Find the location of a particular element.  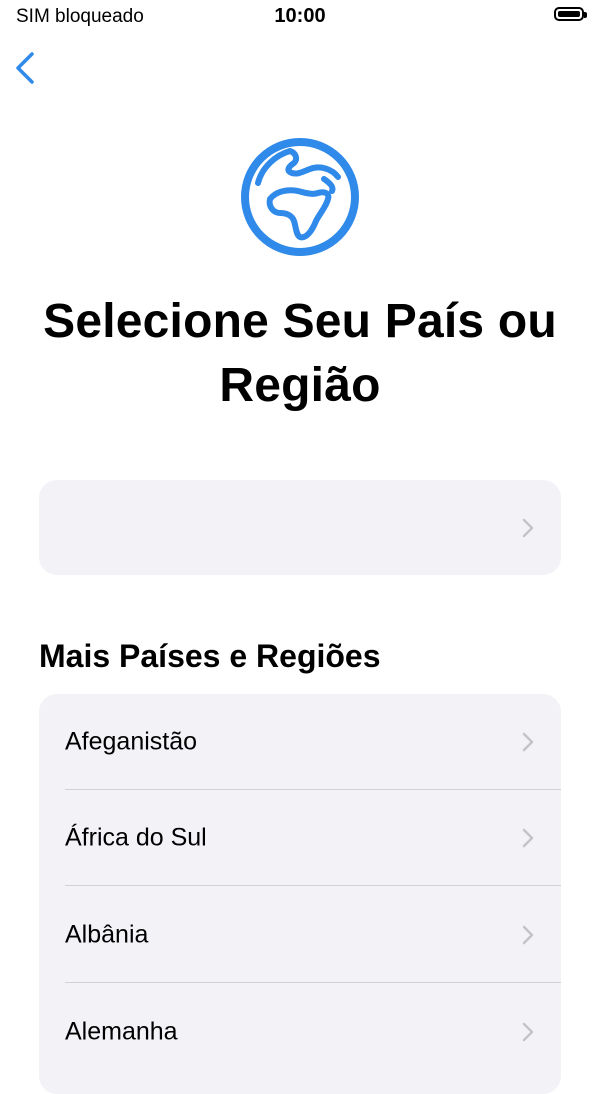

status-time: 10:00 is located at coordinates (300, 16).